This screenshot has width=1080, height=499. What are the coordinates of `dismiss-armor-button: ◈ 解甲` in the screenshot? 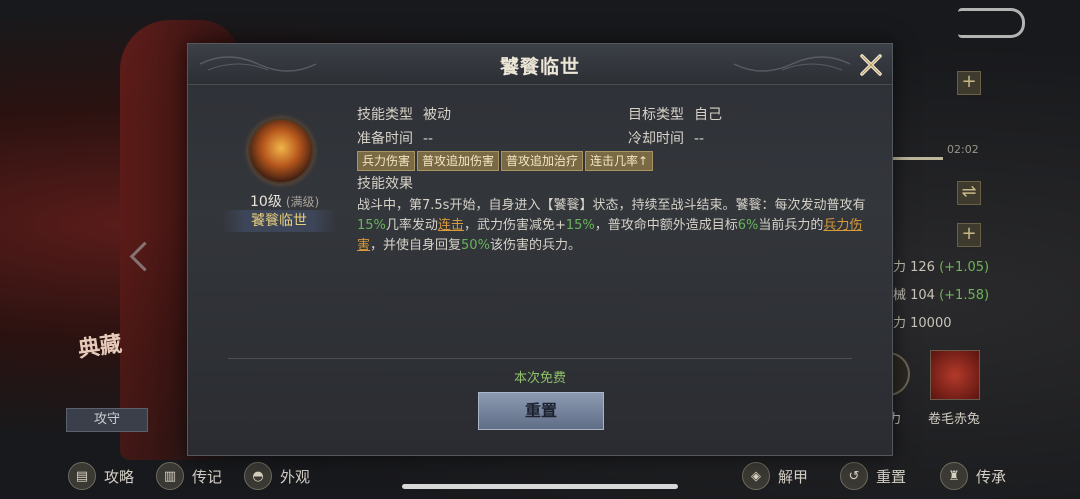 It's located at (775, 476).